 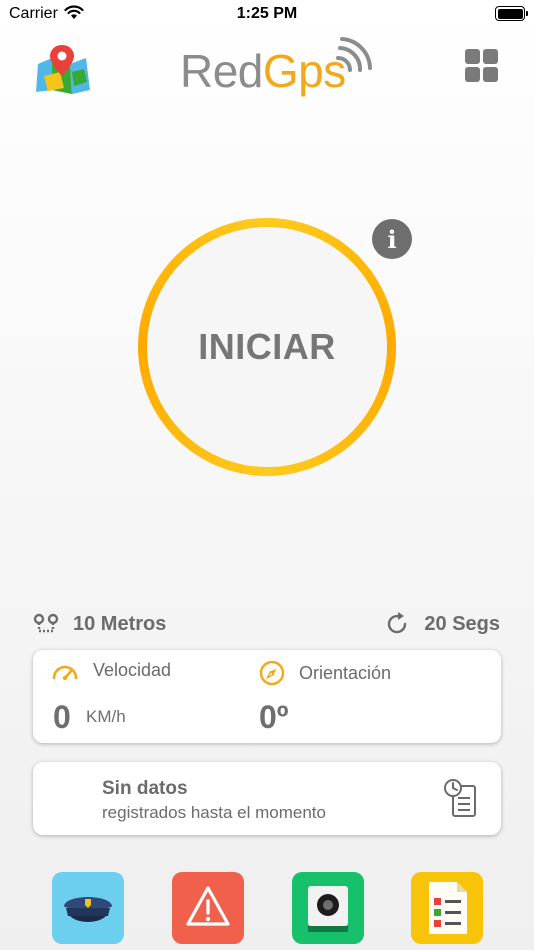 What do you see at coordinates (274, 717) in the screenshot?
I see `orientation-value: 0º` at bounding box center [274, 717].